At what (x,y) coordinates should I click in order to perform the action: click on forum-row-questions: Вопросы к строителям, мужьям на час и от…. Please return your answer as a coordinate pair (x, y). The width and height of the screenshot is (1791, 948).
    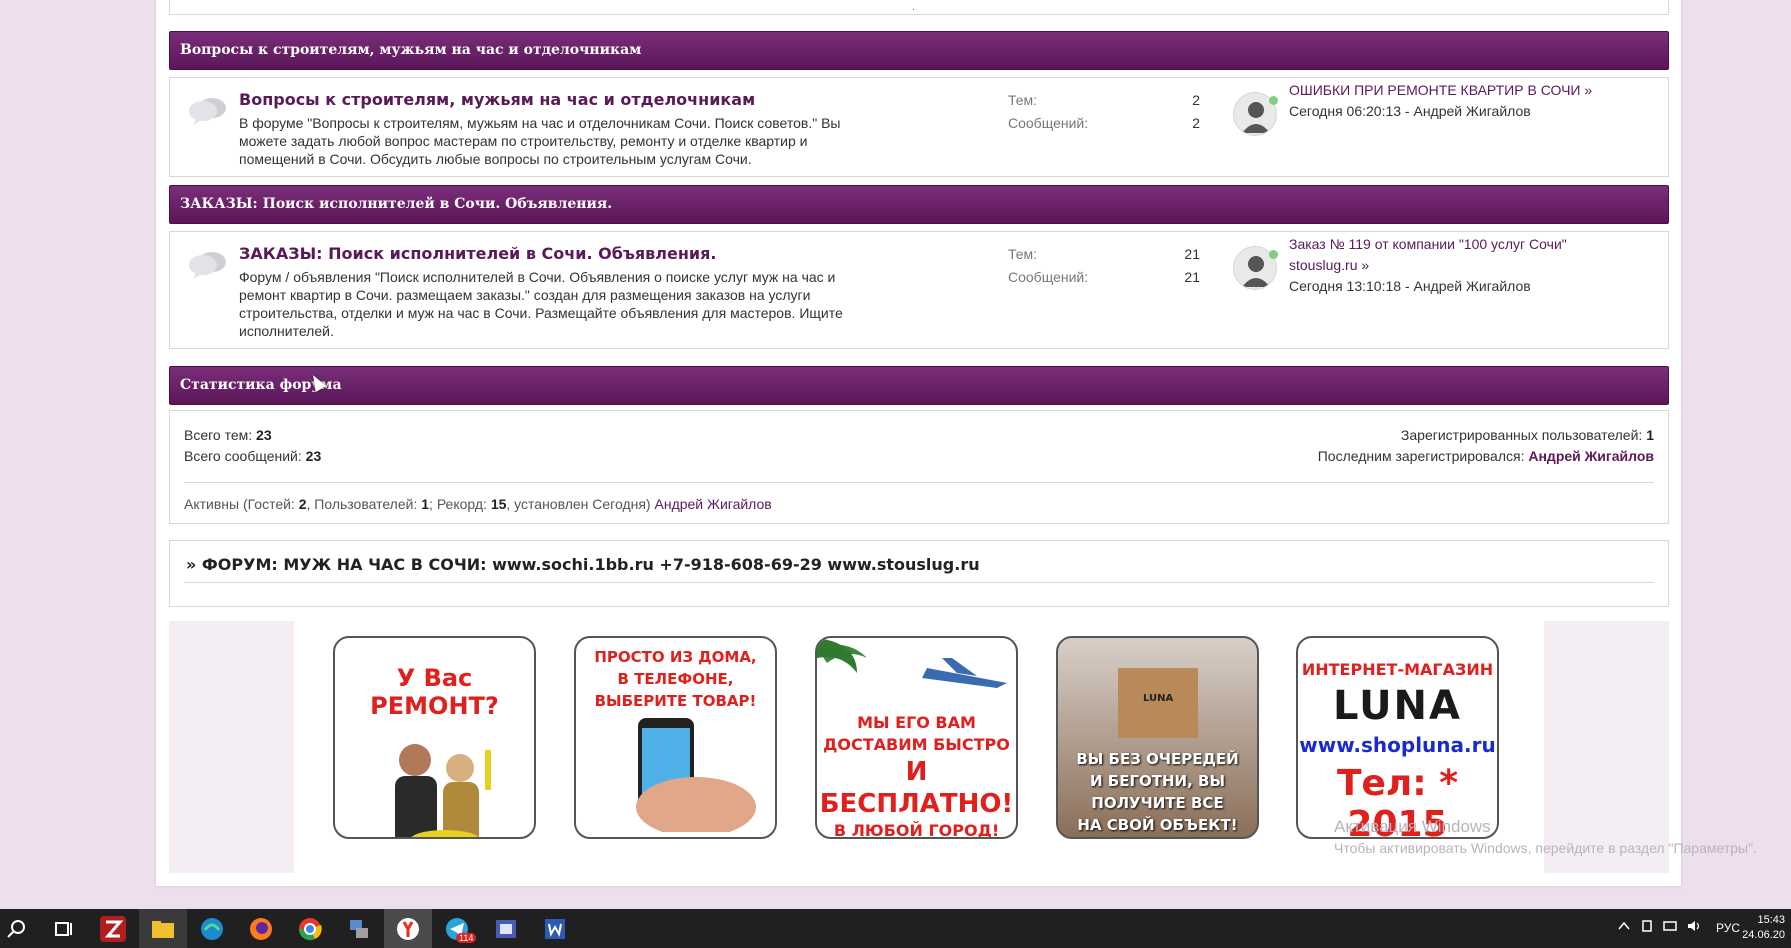
    Looking at the image, I should click on (919, 127).